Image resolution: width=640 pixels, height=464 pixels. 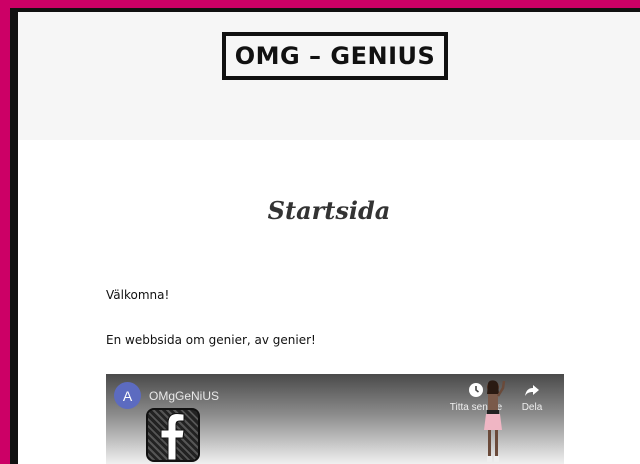 I want to click on share-icon, so click(x=532, y=390).